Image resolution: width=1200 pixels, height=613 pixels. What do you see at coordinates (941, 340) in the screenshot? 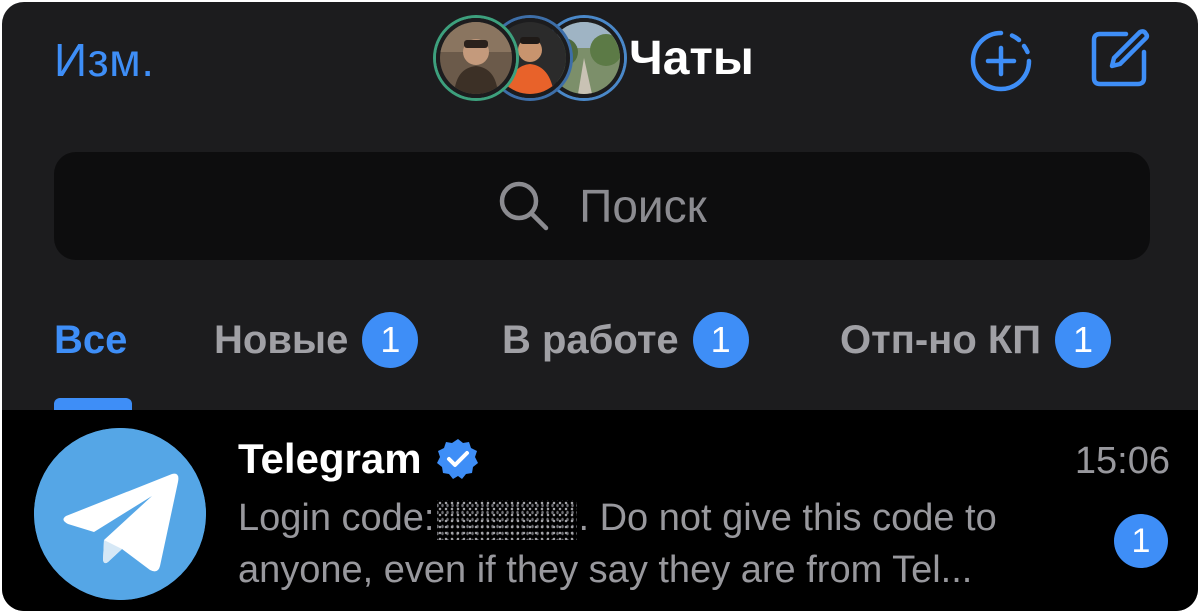
I see `tab-label: Отп-но КП` at bounding box center [941, 340].